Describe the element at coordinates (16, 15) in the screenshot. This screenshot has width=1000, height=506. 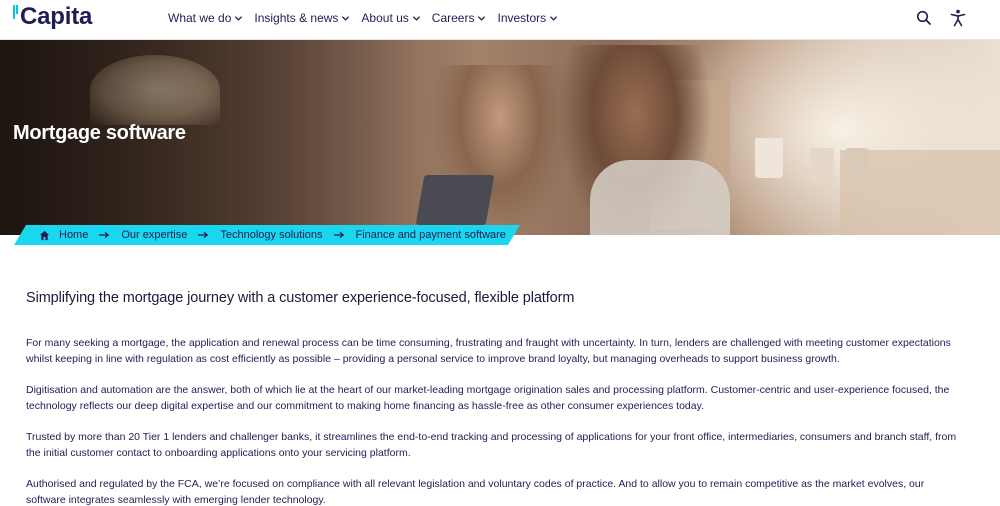
I see `logo-mark-icon` at that location.